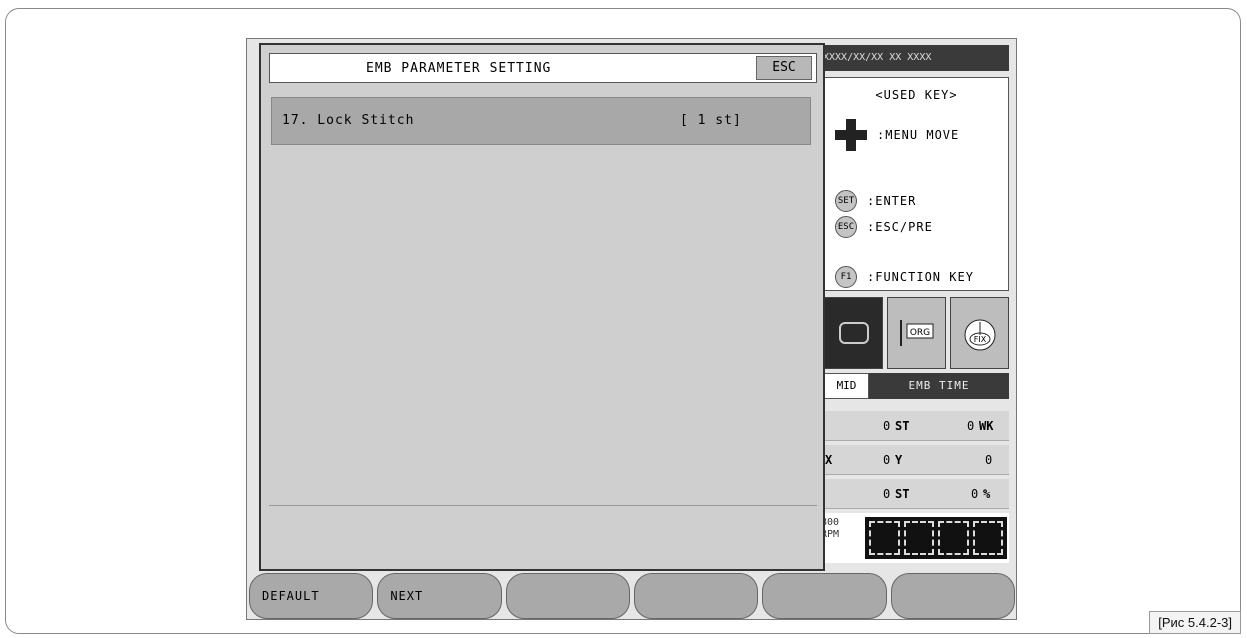 This screenshot has width=1247, height=638. What do you see at coordinates (311, 596) in the screenshot?
I see `default-button: DEFAULT` at bounding box center [311, 596].